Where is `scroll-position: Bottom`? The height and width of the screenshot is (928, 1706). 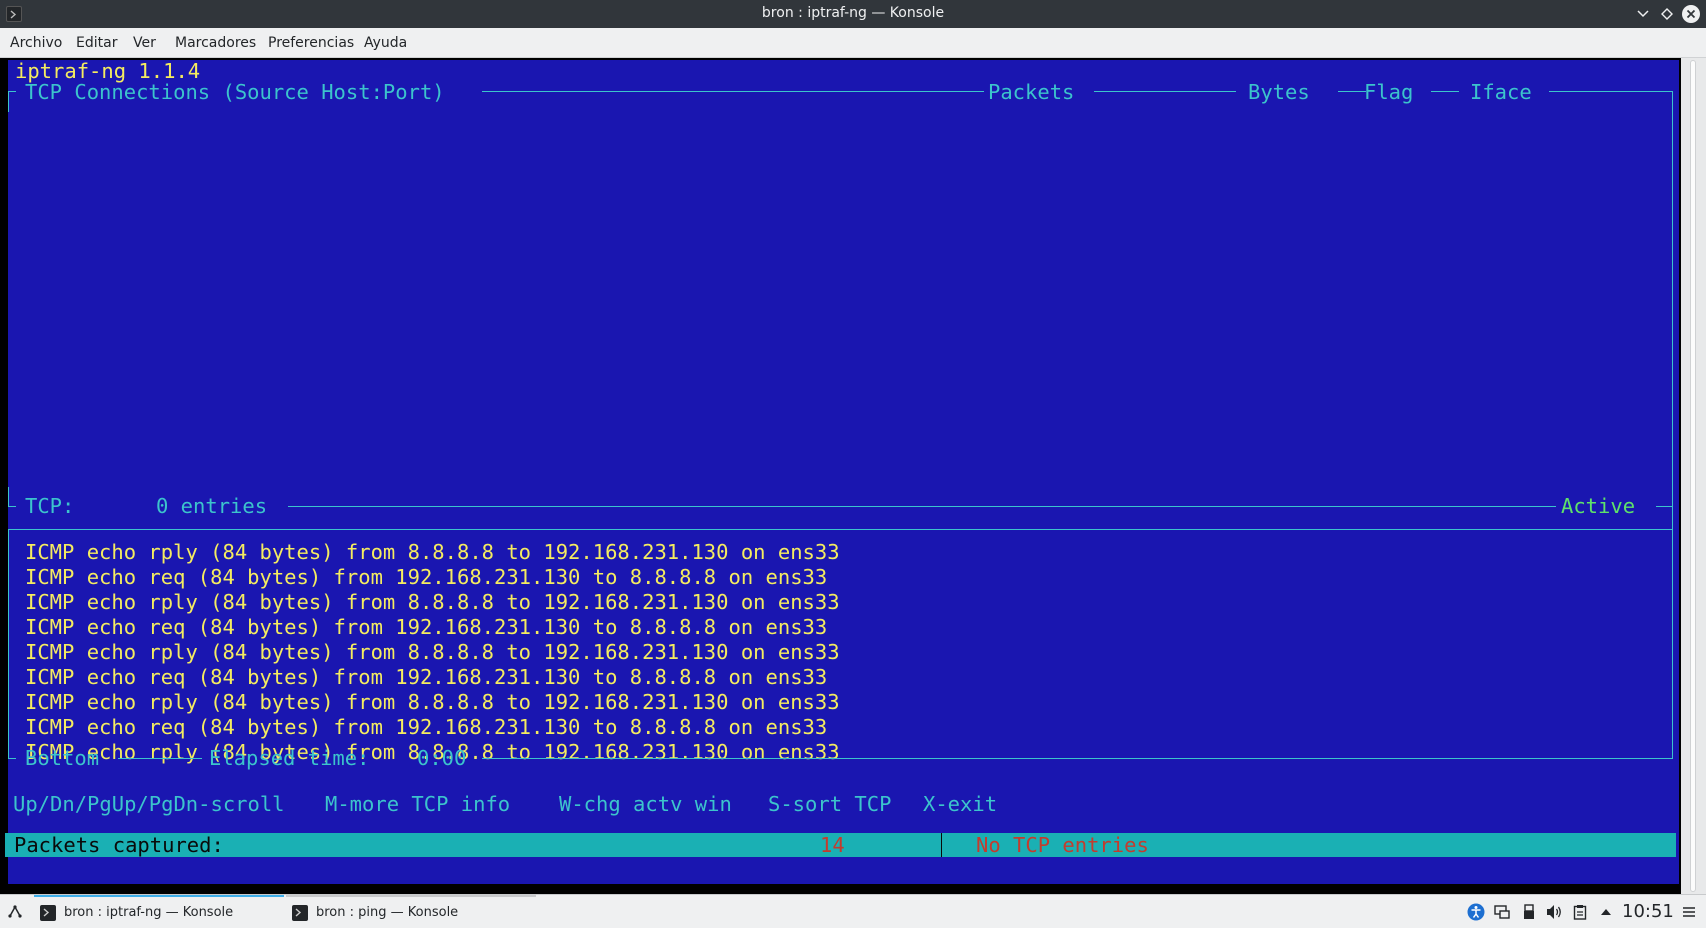 scroll-position: Bottom is located at coordinates (62, 758).